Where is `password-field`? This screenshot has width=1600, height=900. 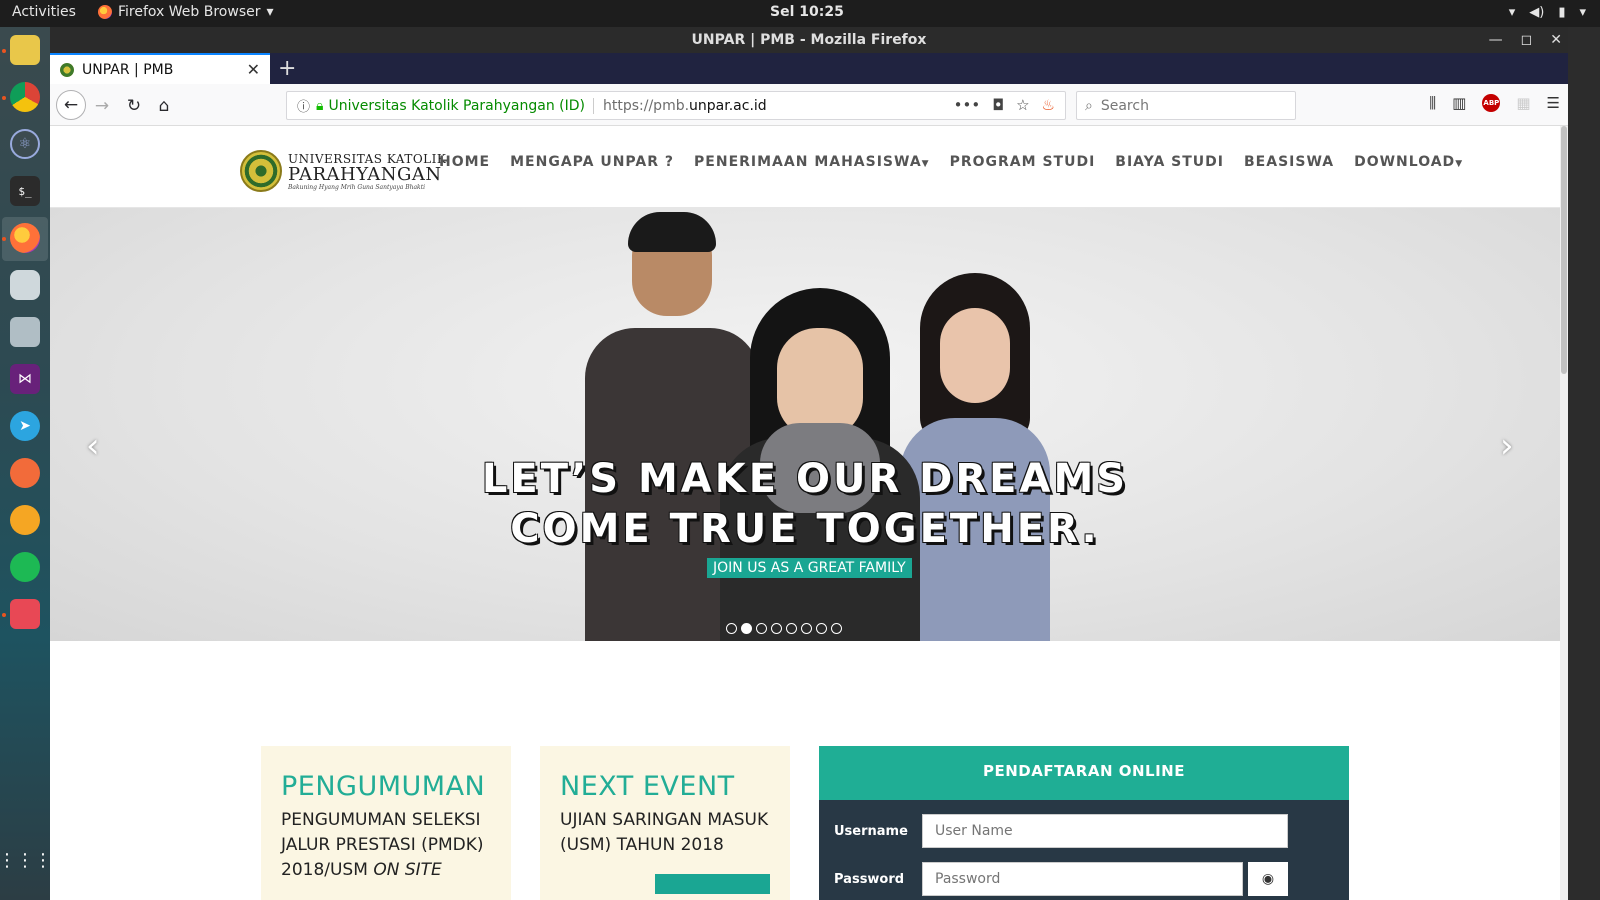 password-field is located at coordinates (1082, 879).